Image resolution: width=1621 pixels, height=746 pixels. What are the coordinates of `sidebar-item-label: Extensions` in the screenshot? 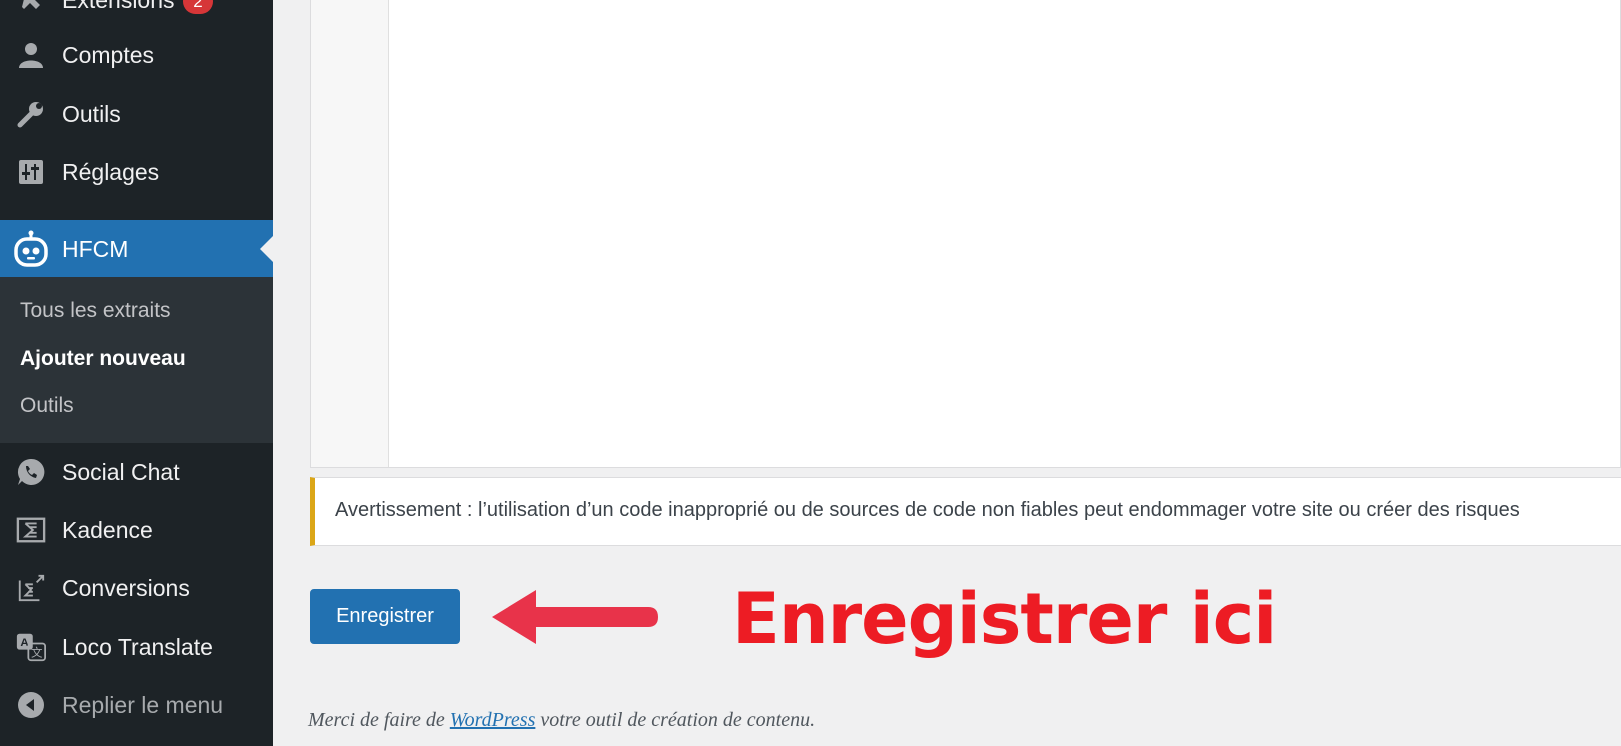 It's located at (118, 7).